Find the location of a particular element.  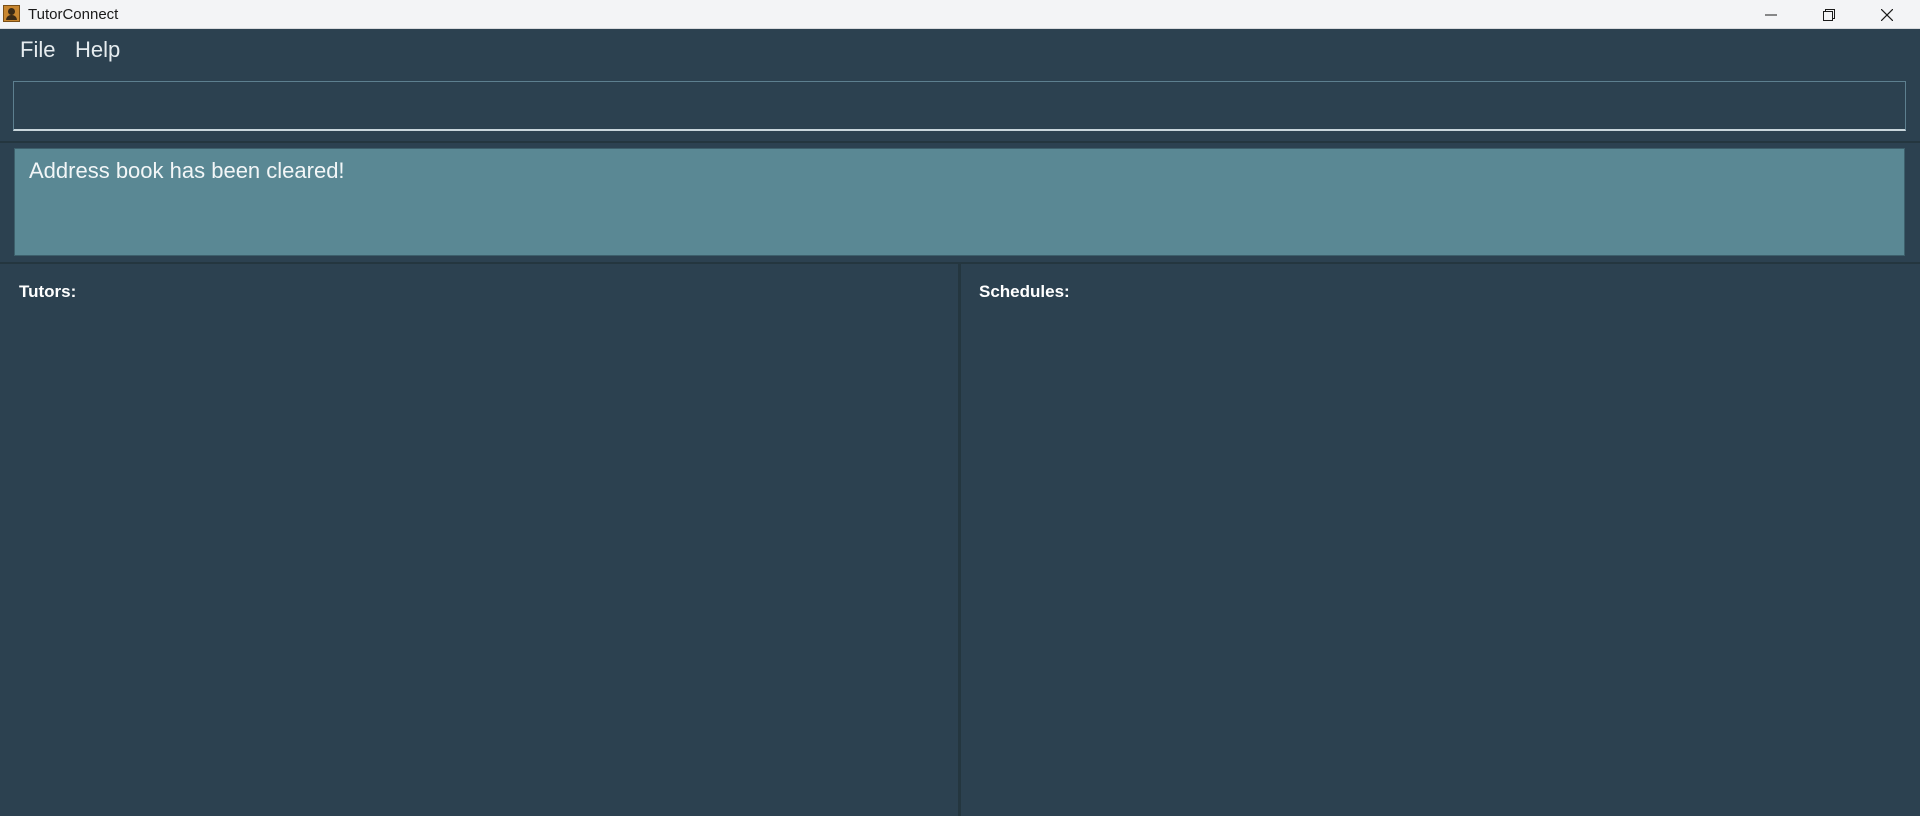

minimize-icon is located at coordinates (1771, 14).